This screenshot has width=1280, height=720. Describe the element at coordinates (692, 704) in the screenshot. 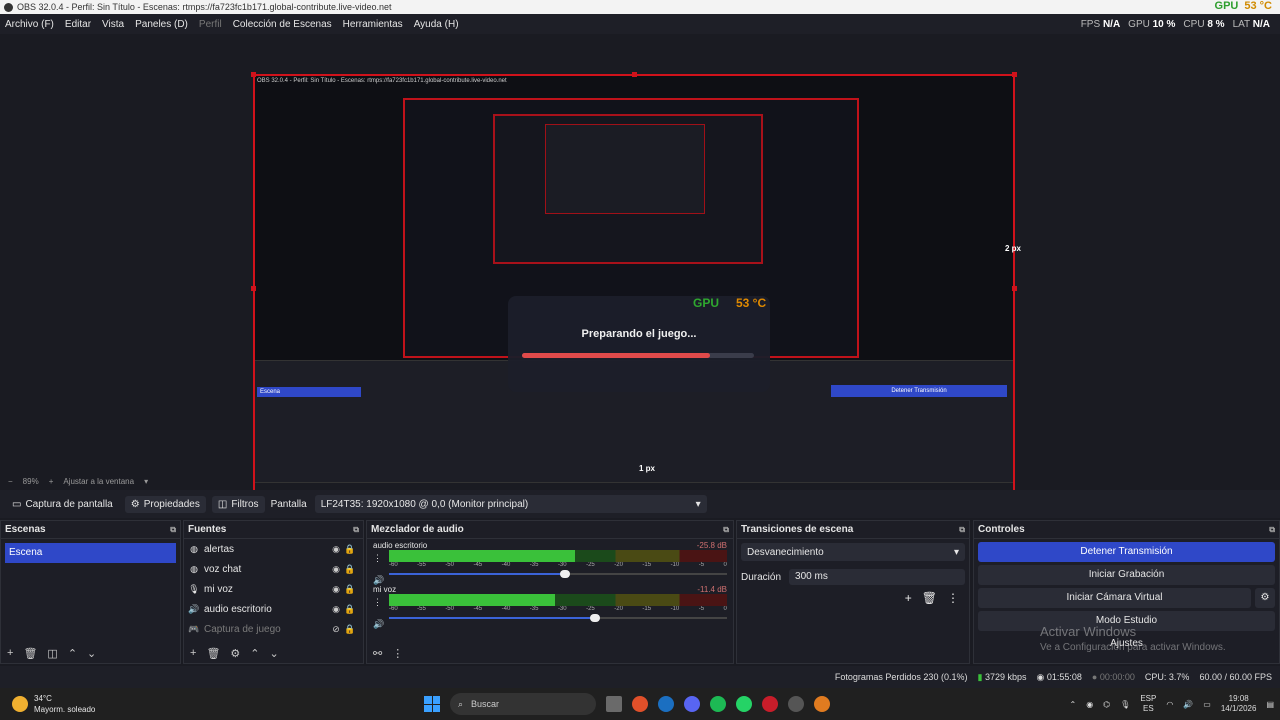

I see `discord-icon` at that location.